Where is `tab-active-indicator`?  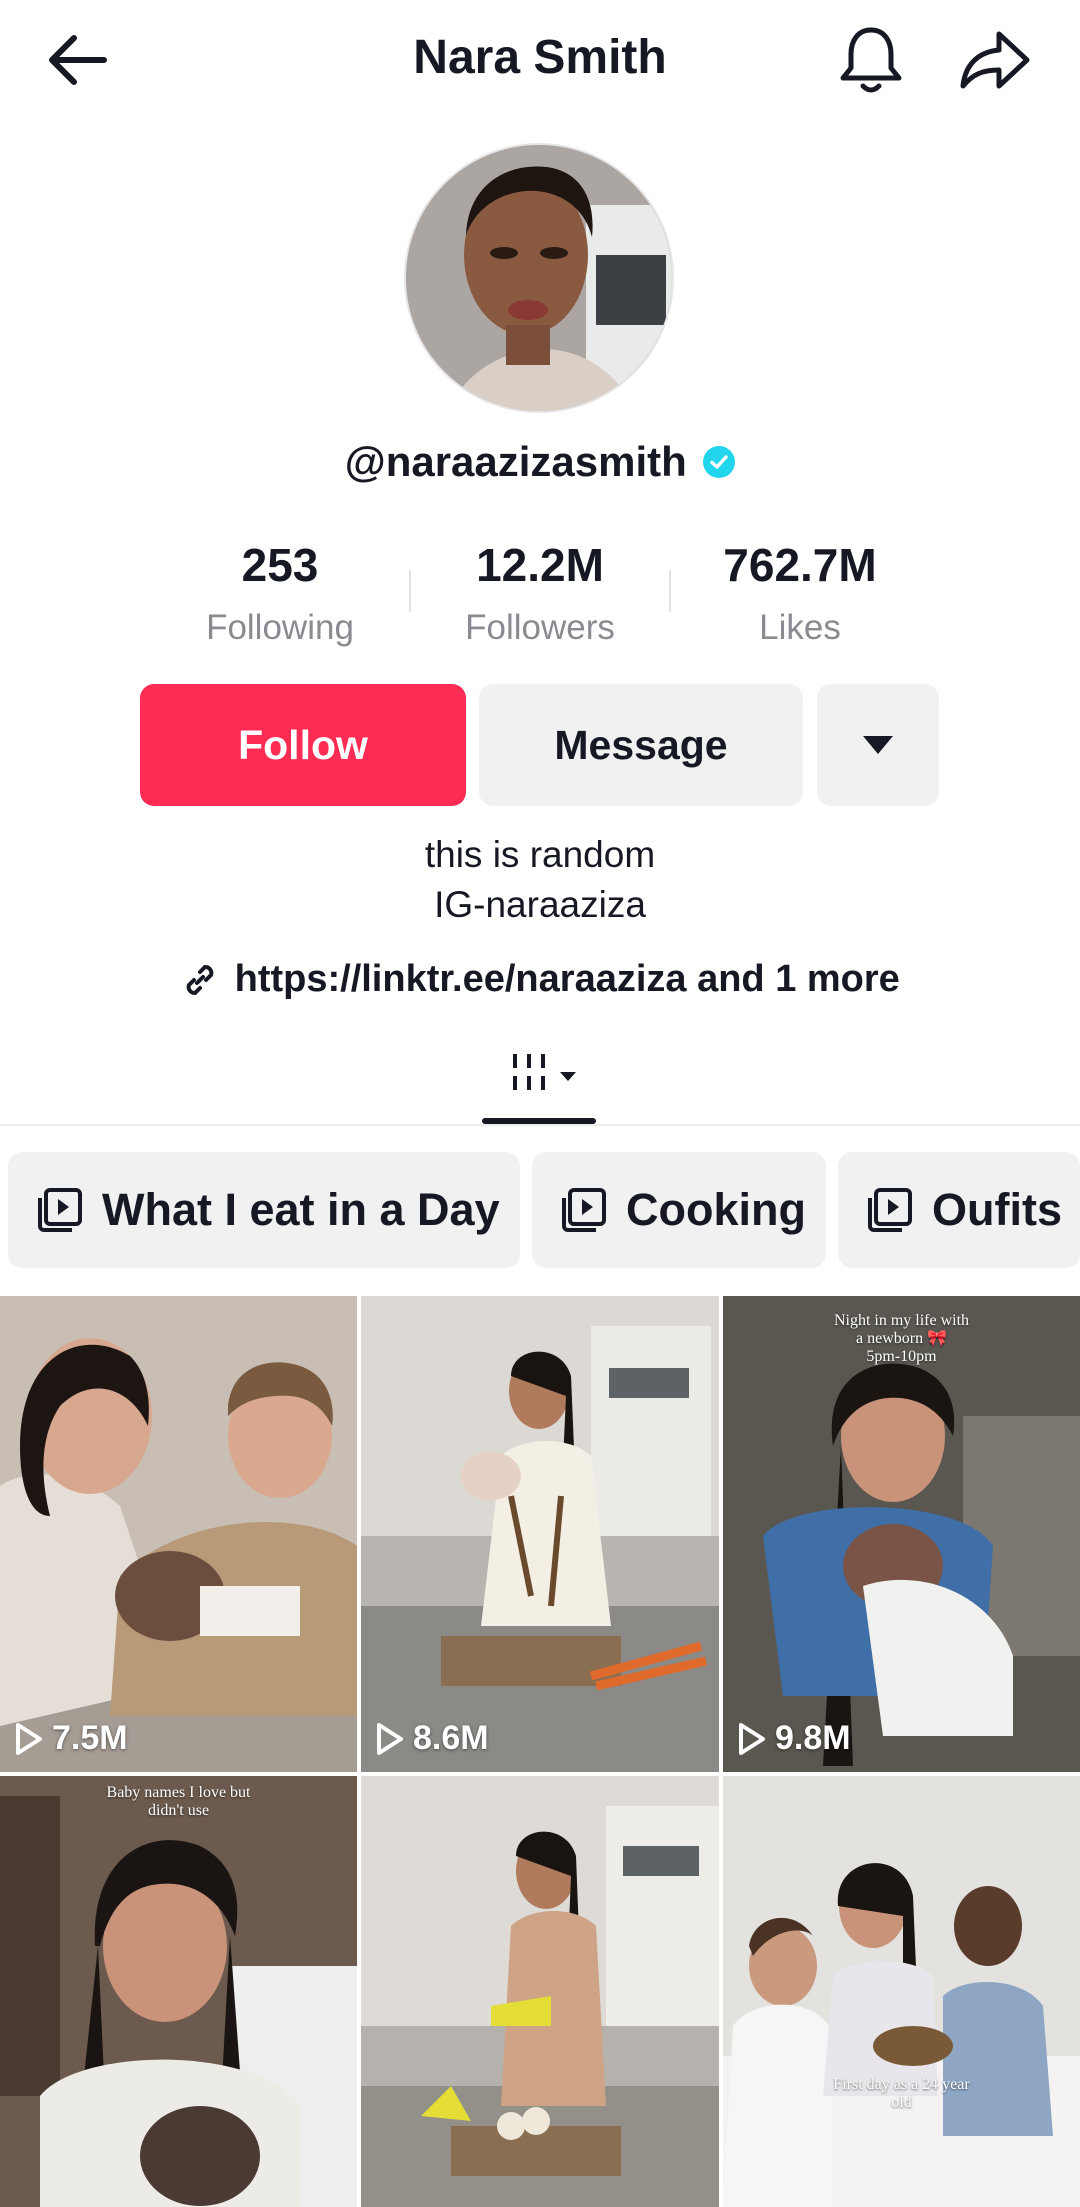 tab-active-indicator is located at coordinates (539, 1121).